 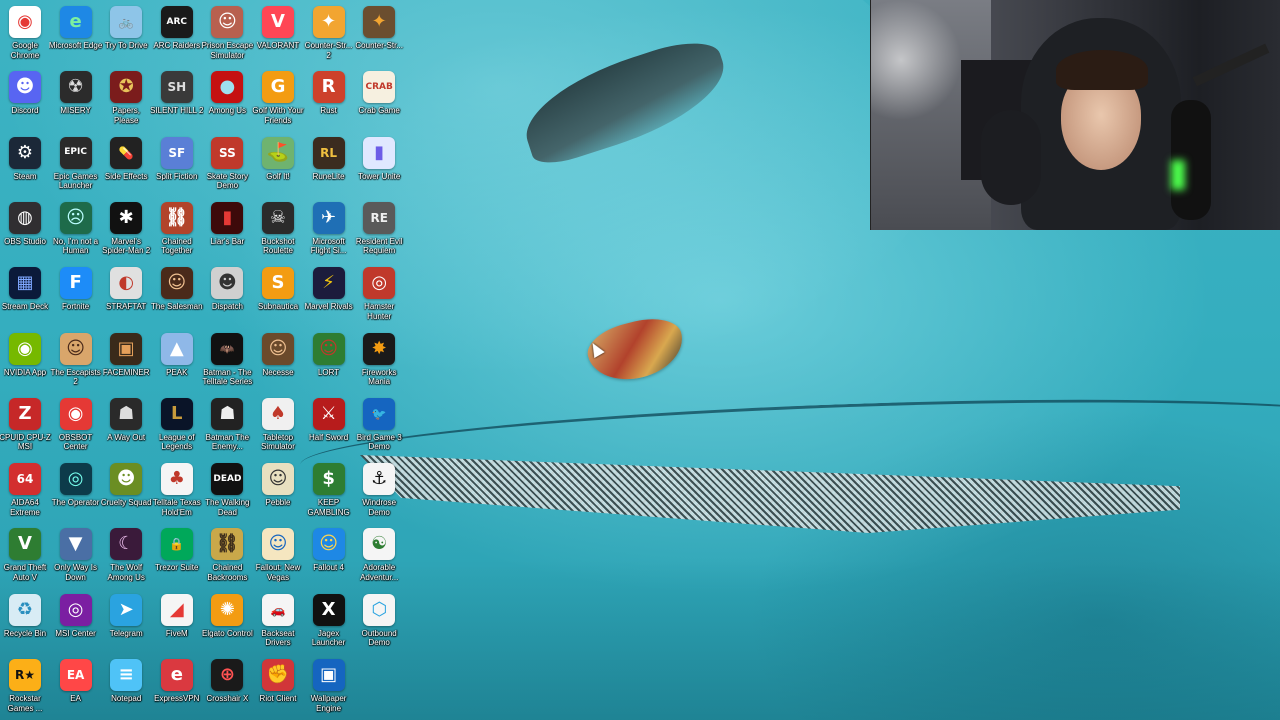 What do you see at coordinates (76, 295) in the screenshot?
I see `desktop-shortcut-fortnite: F Fortnite` at bounding box center [76, 295].